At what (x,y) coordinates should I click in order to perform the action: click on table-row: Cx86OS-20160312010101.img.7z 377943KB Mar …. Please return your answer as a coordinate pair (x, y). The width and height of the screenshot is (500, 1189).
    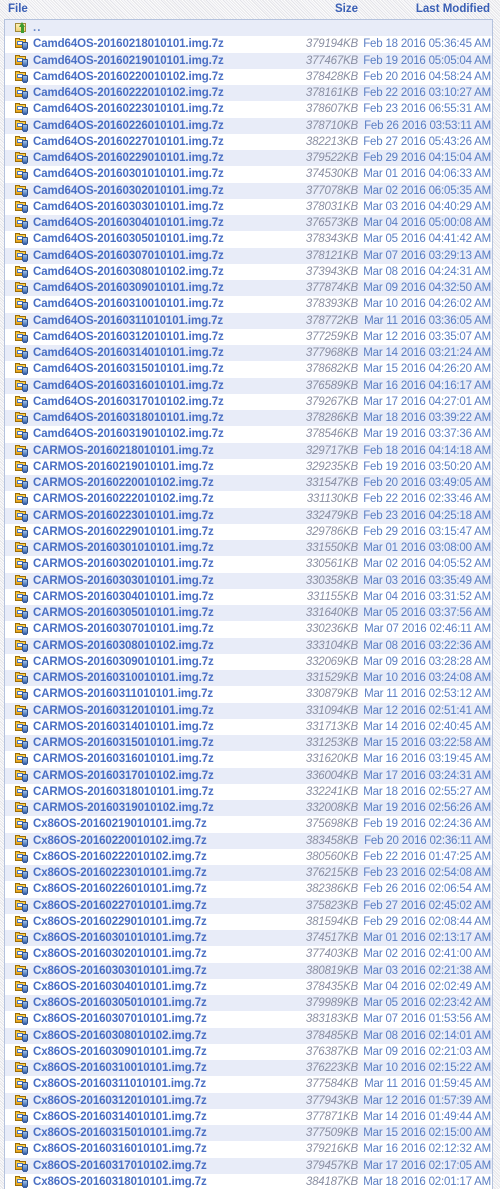
    Looking at the image, I should click on (248, 1100).